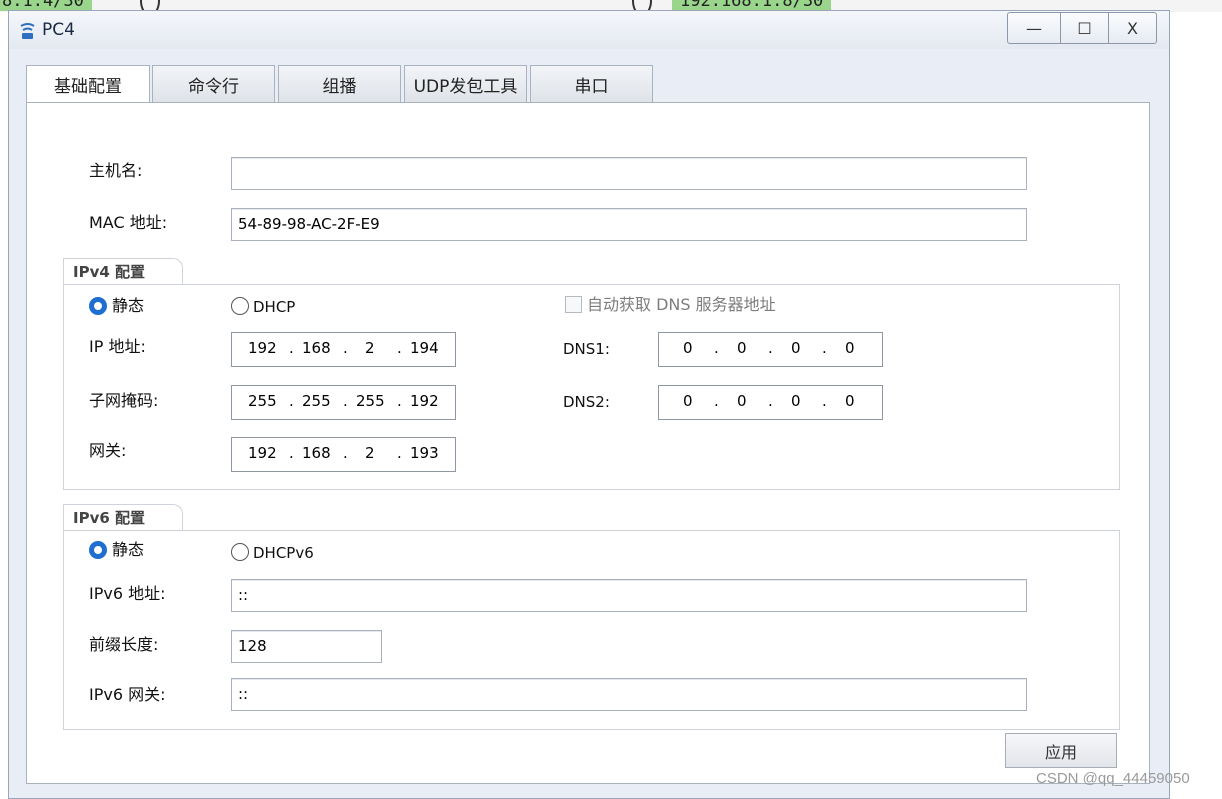 The image size is (1222, 799). Describe the element at coordinates (128, 305) in the screenshot. I see `ipv4-static-label: 静态` at that location.